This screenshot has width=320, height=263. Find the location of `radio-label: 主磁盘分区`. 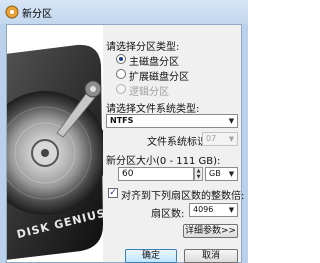

radio-label: 主磁盘分区 is located at coordinates (154, 62).